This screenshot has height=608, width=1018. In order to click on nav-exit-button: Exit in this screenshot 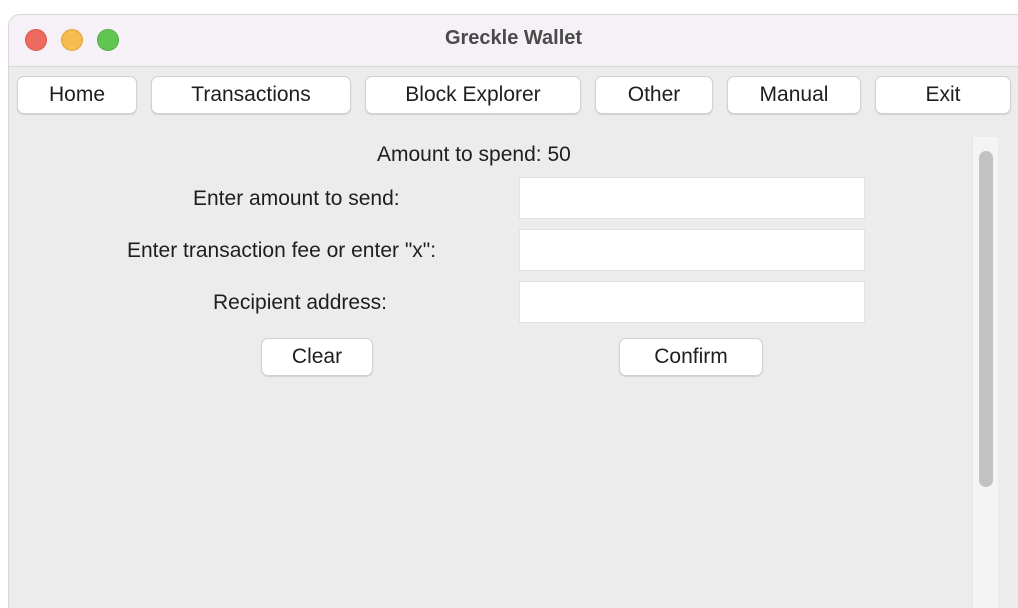, I will do `click(943, 95)`.